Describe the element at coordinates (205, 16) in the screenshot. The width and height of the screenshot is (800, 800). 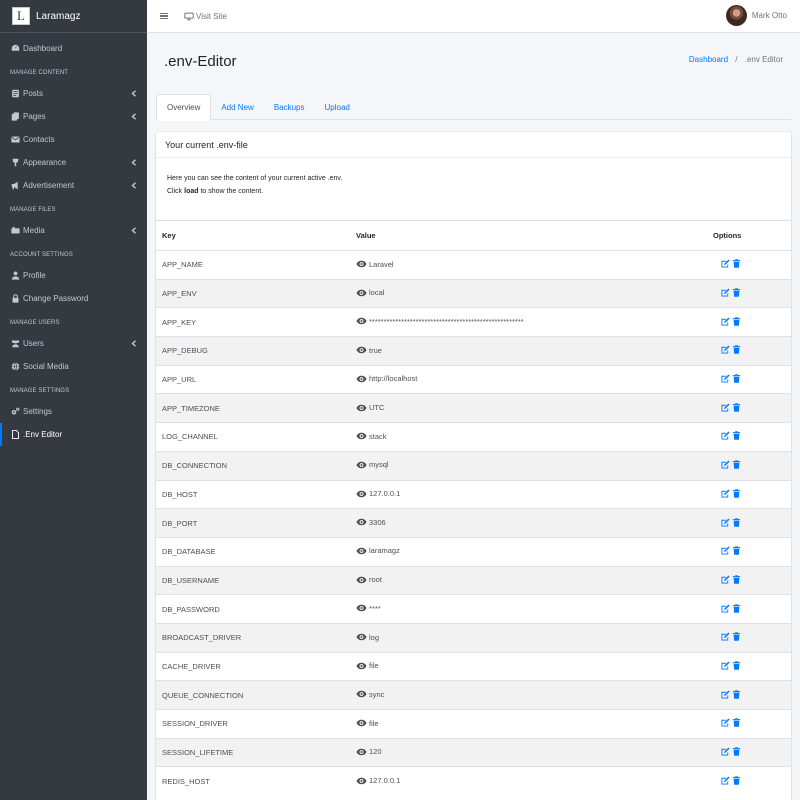
I see `visit-site-link: Visit Site` at that location.